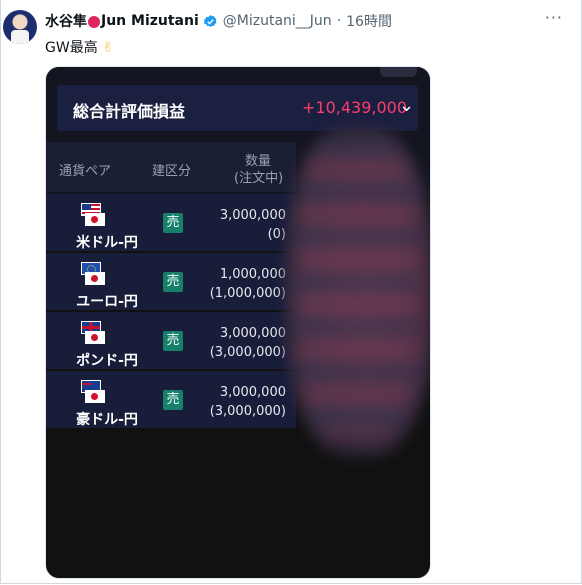  I want to click on display-name: 水谷隼, so click(66, 21).